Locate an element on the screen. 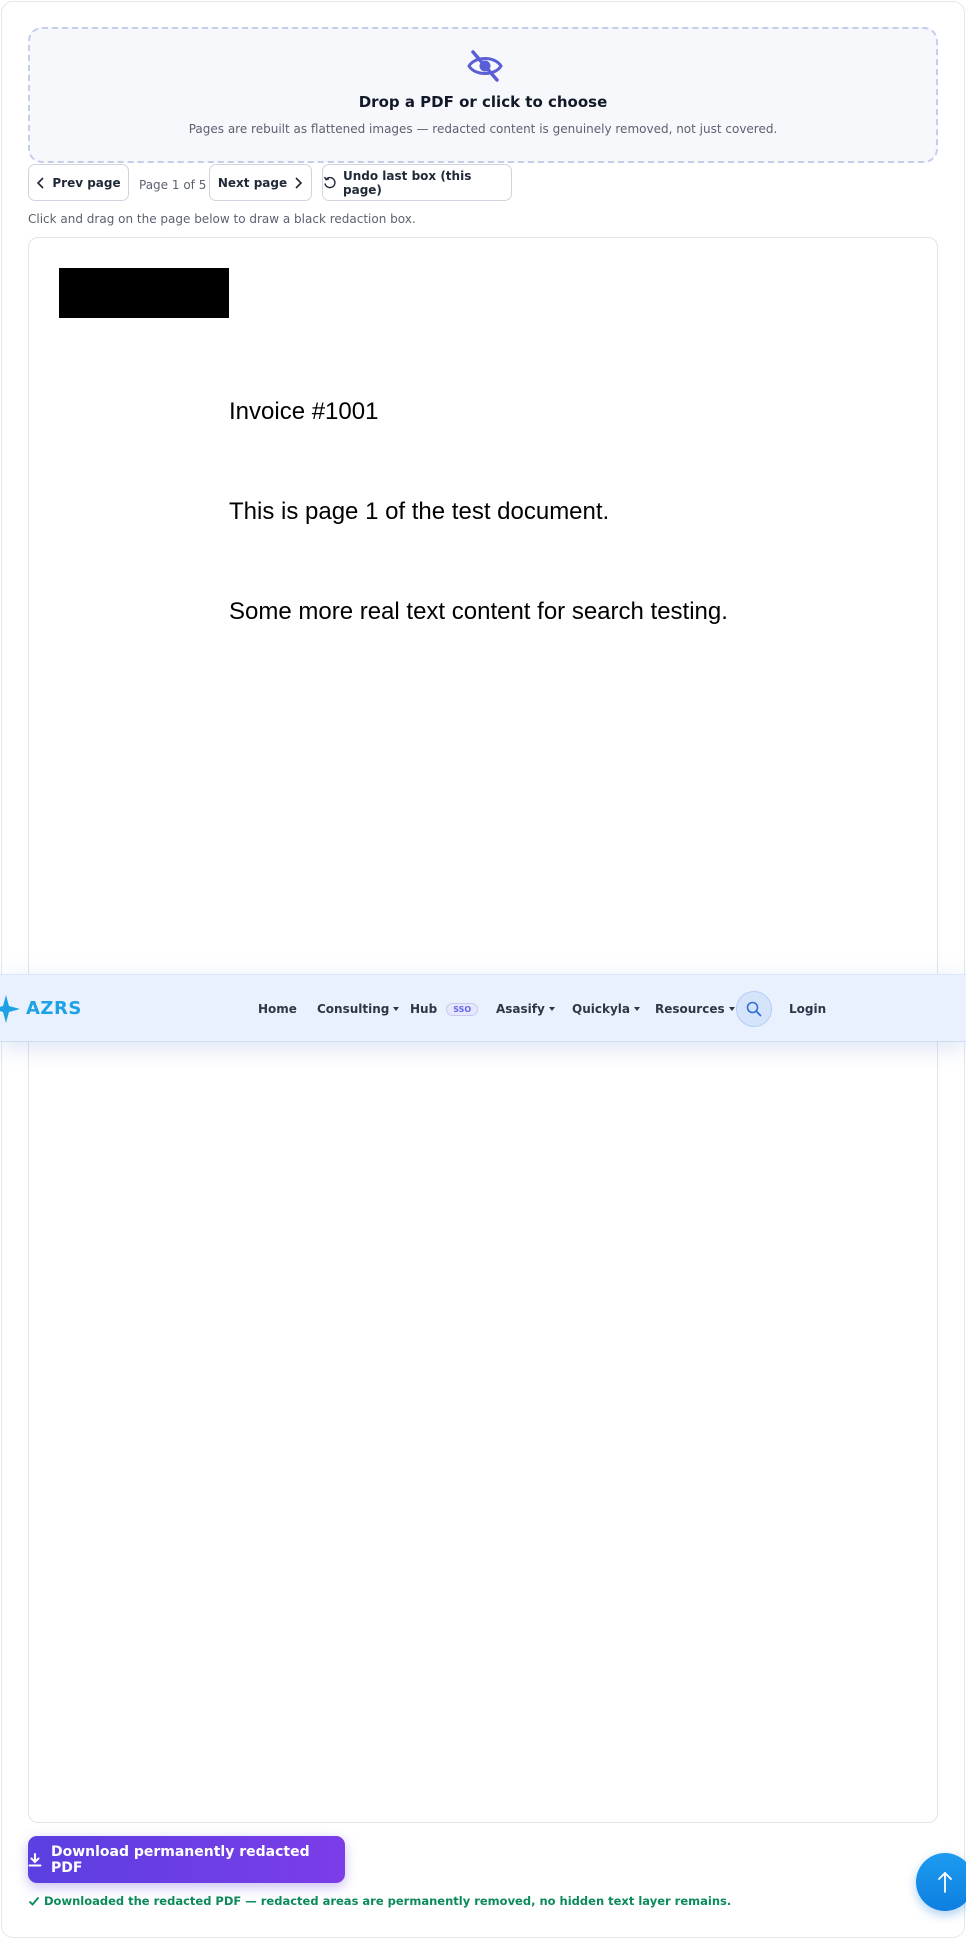 This screenshot has width=966, height=1939. nav-item-asasify: Asasify is located at coordinates (525, 1009).